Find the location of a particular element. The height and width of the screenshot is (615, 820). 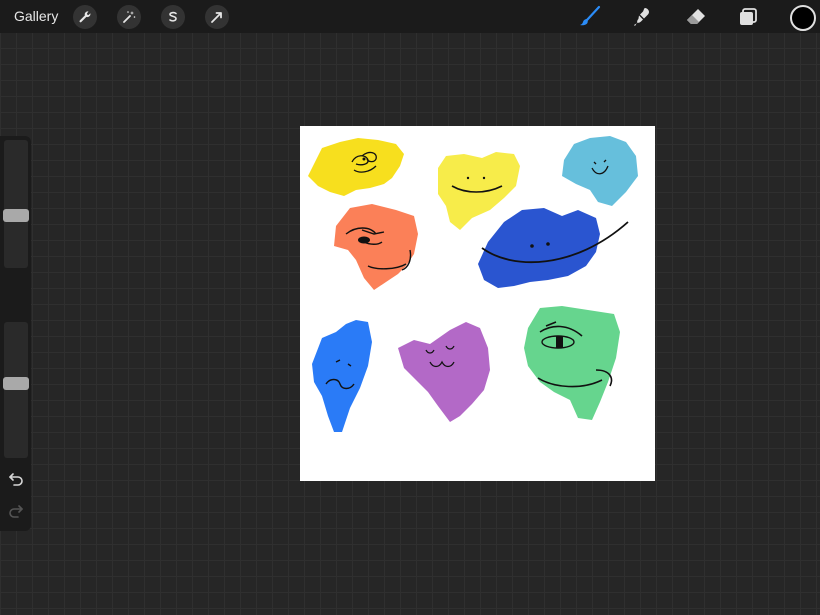

green-face-blob is located at coordinates (572, 363).